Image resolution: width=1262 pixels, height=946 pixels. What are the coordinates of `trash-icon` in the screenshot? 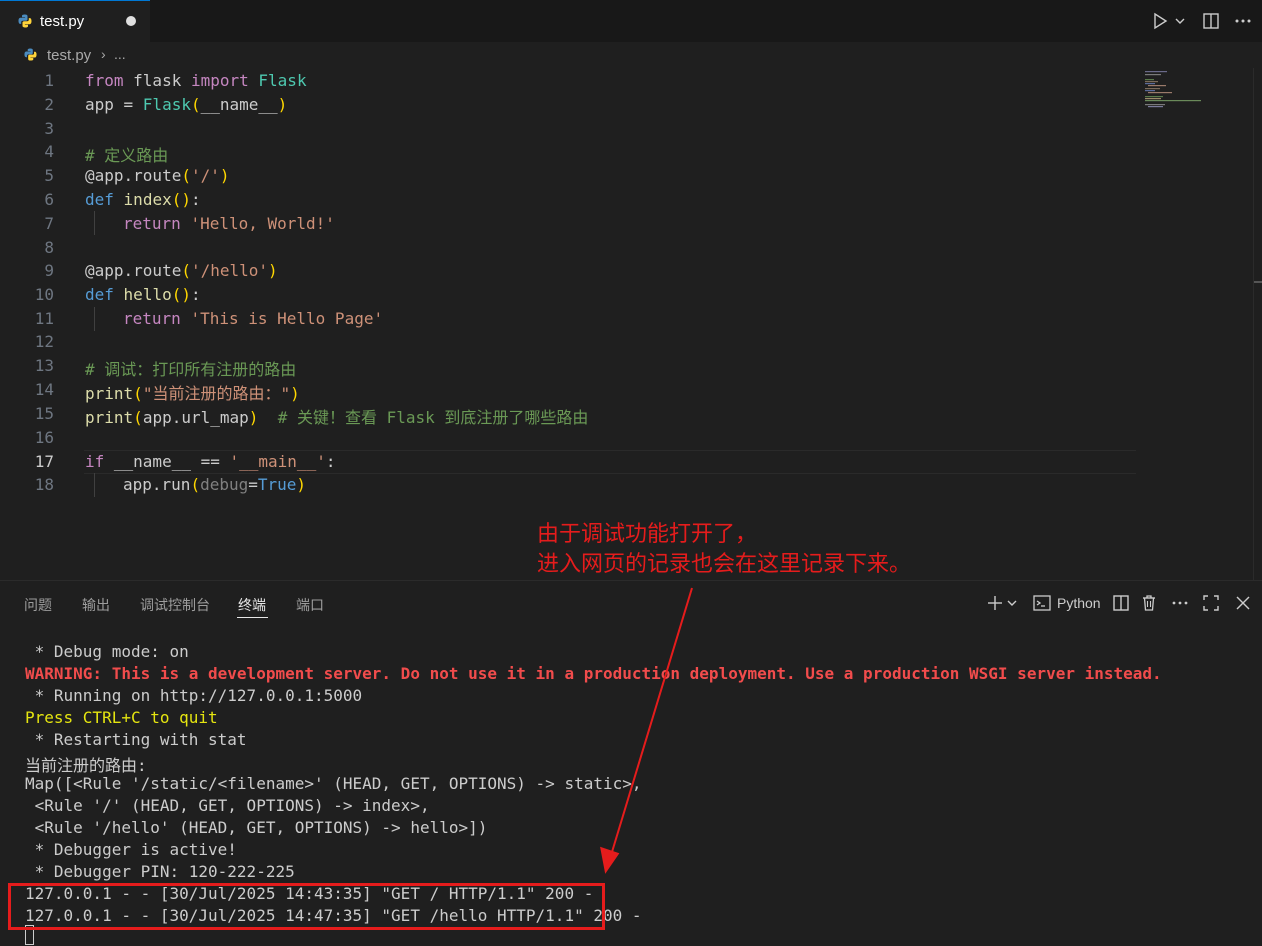 It's located at (1149, 603).